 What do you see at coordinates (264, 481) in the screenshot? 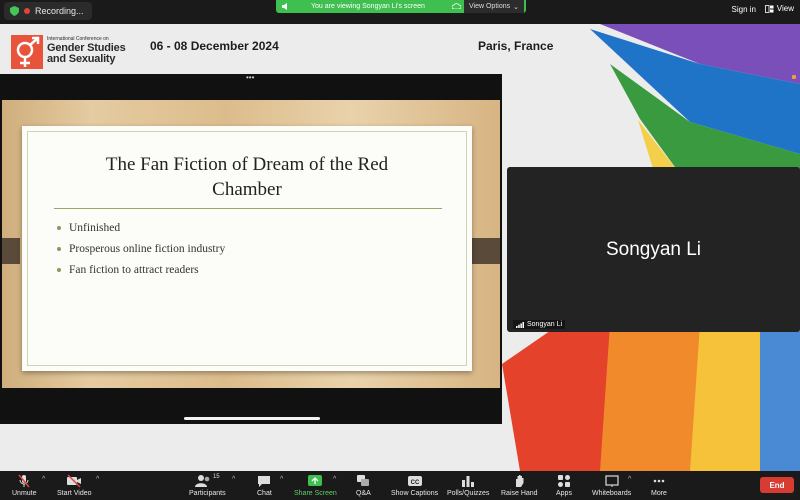
I see `chat-icon` at bounding box center [264, 481].